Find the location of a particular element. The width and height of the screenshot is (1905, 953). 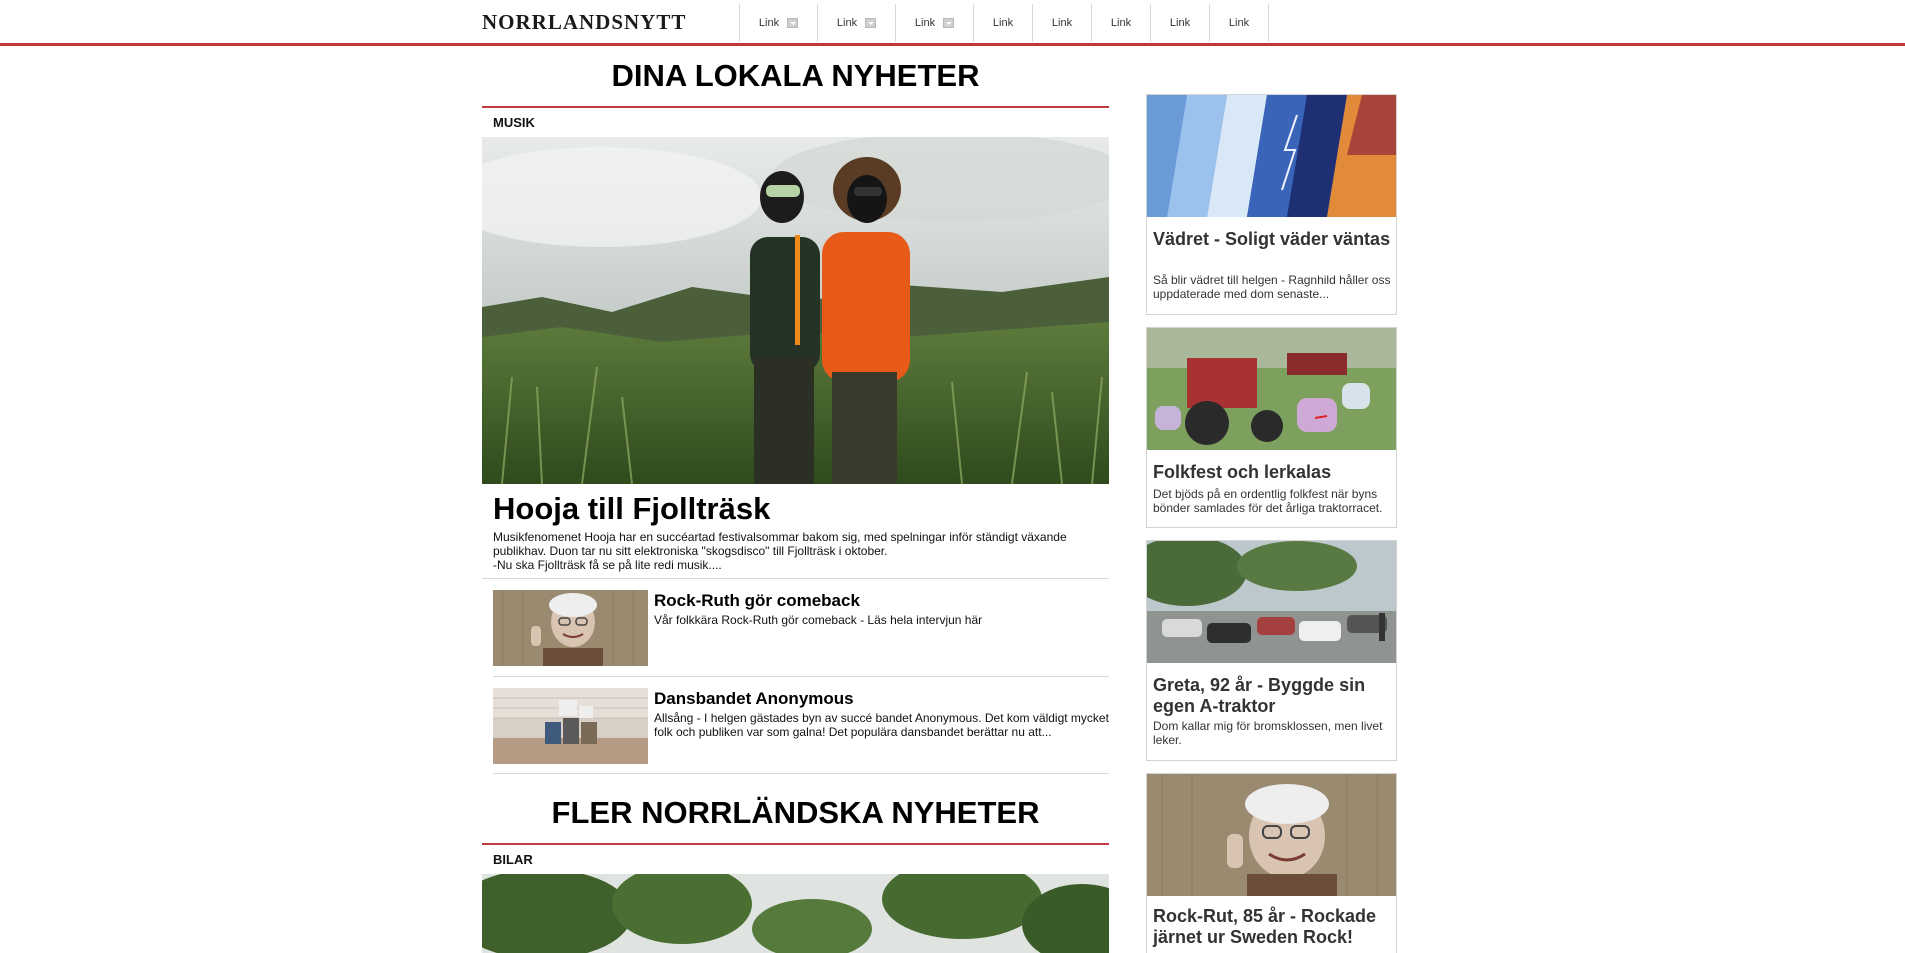

hero-image is located at coordinates (795, 310).